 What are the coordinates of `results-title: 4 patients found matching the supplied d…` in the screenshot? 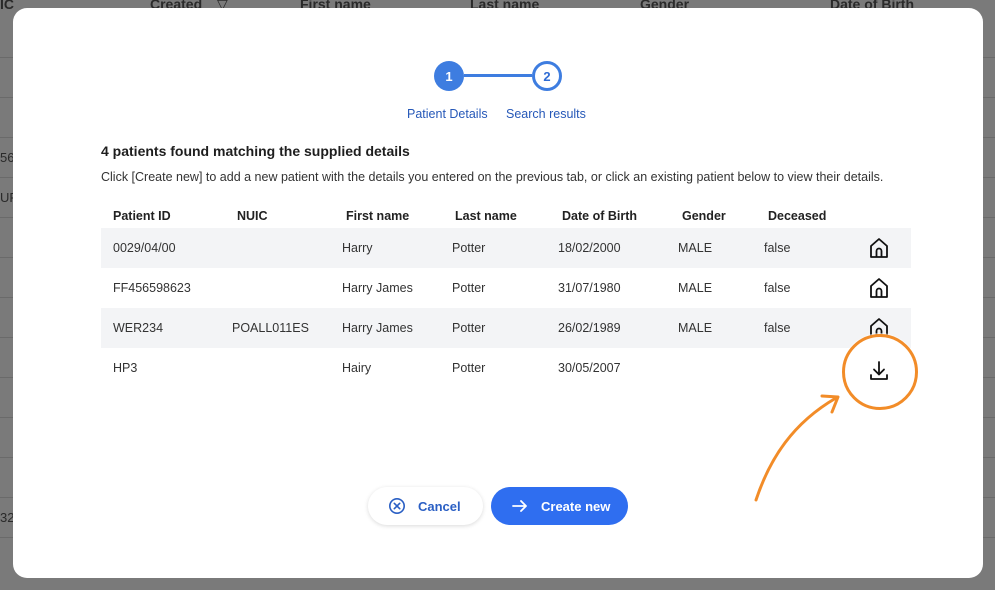 It's located at (255, 151).